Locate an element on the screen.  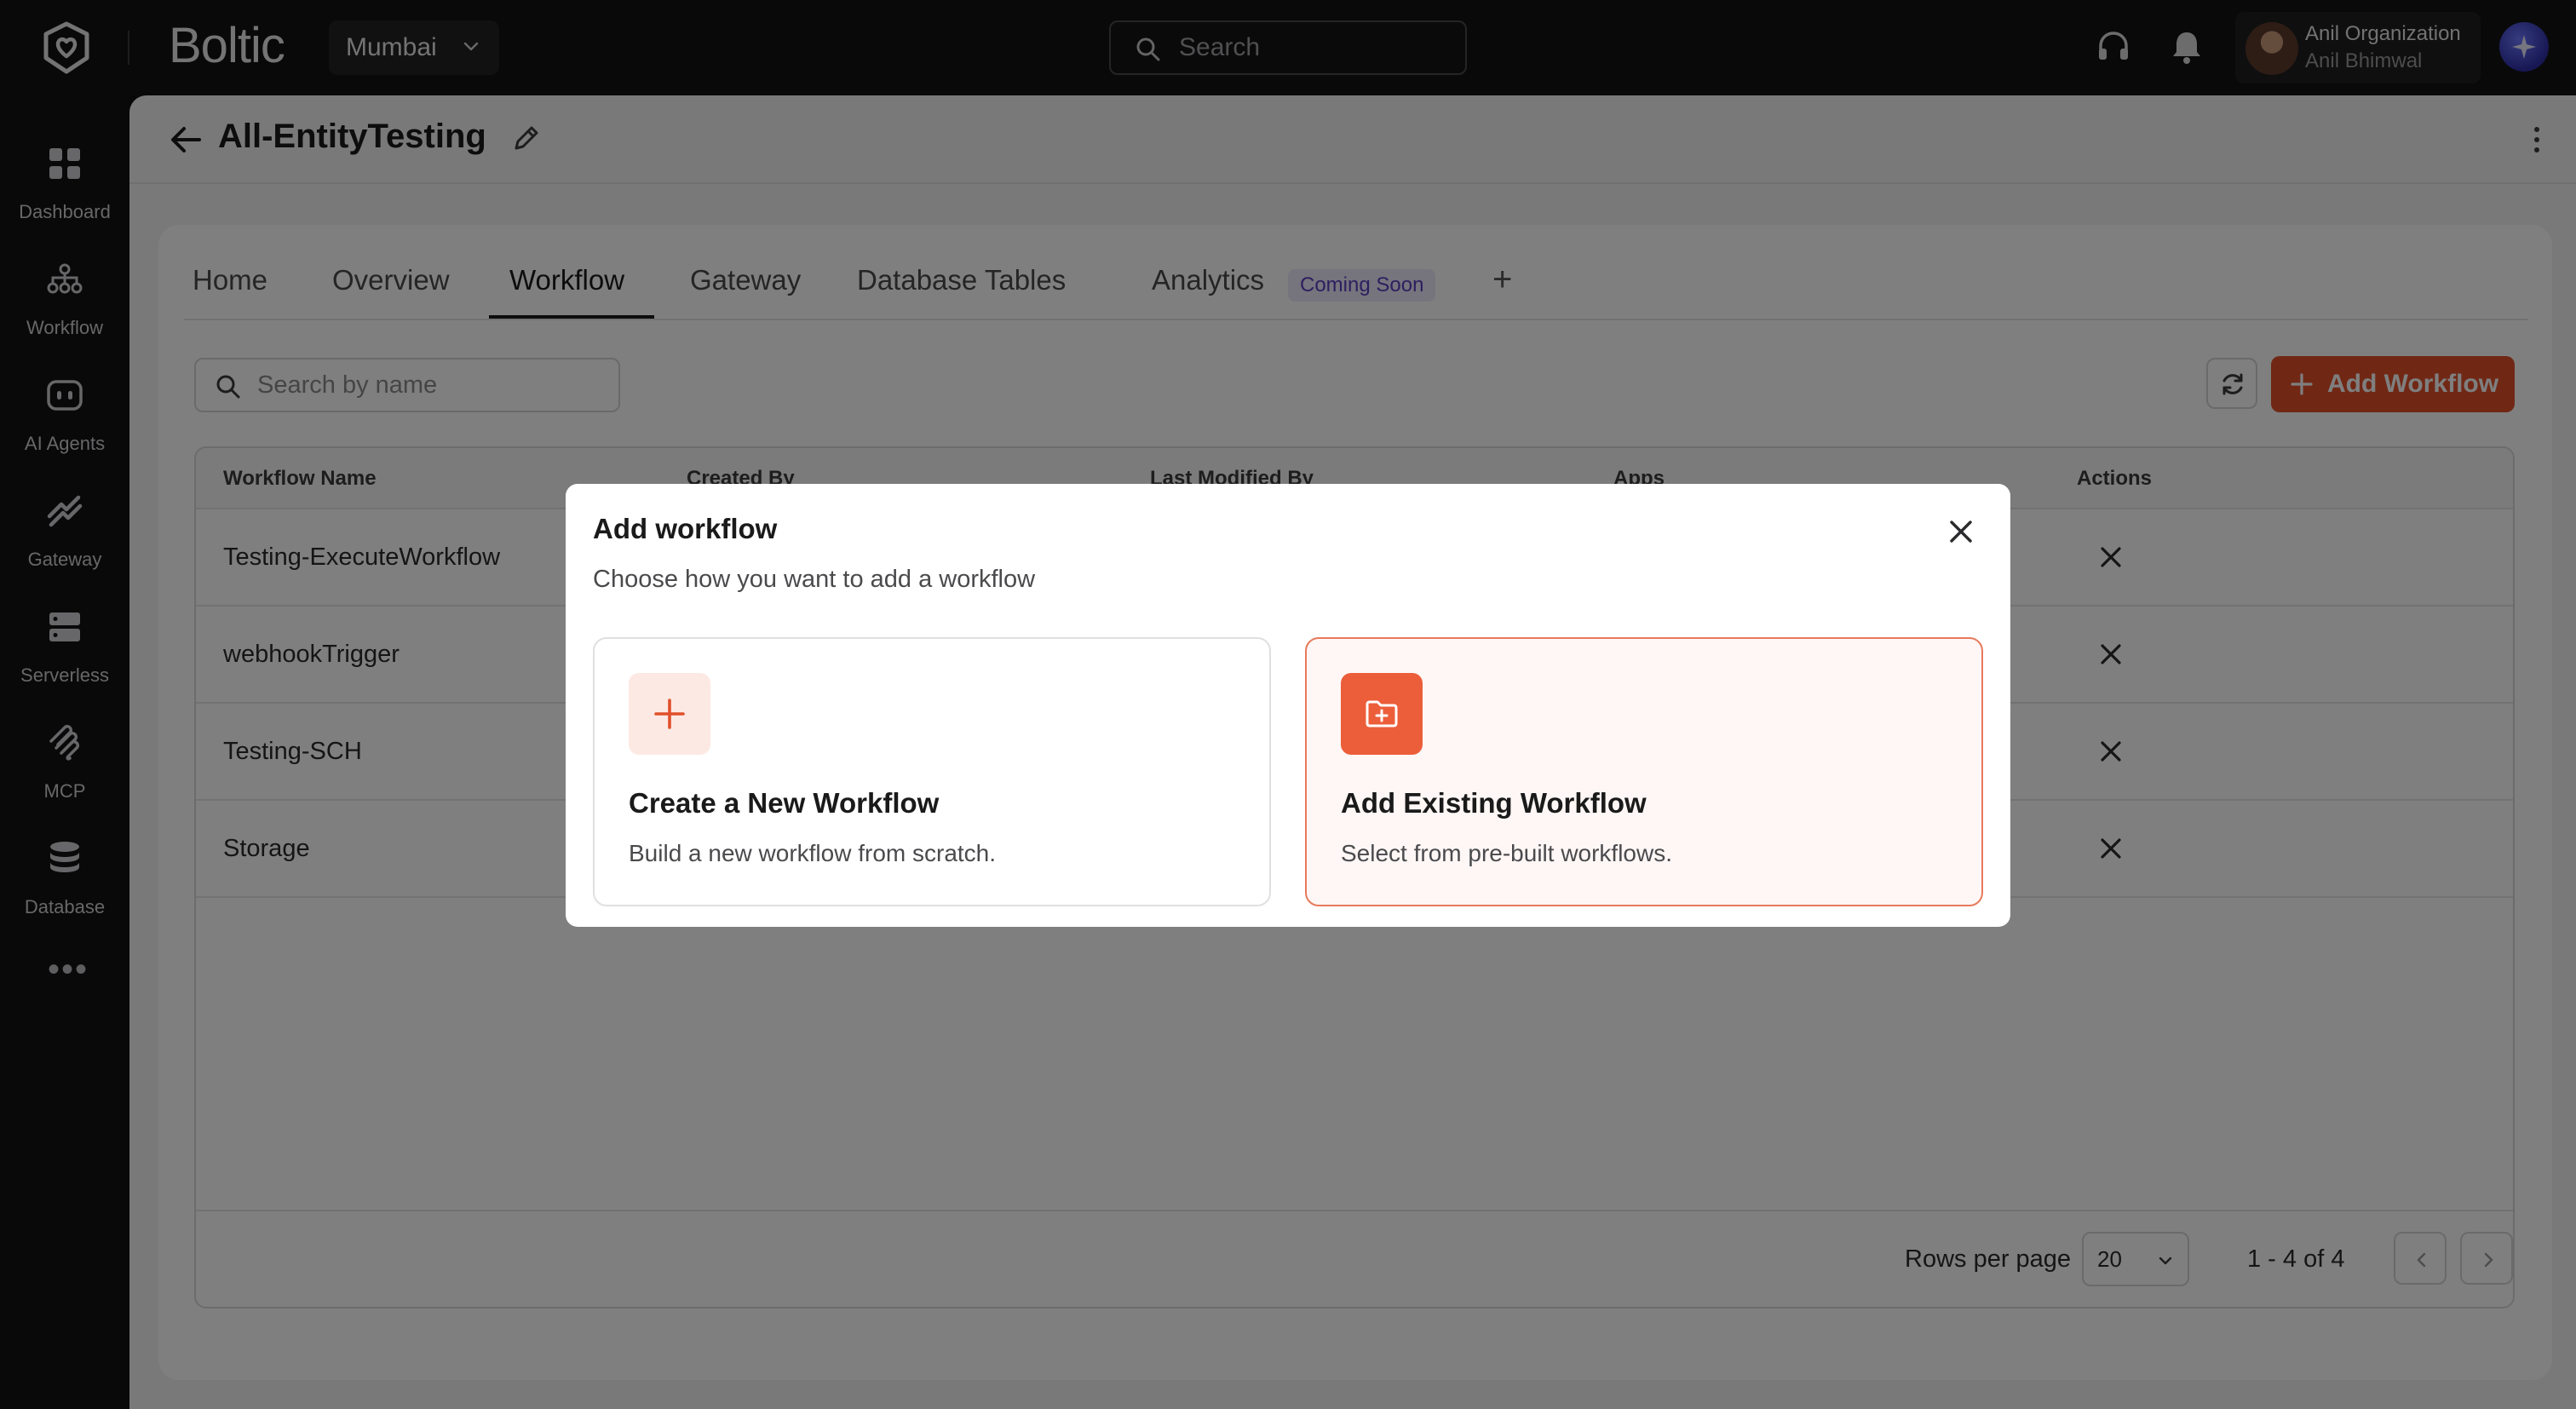
folder-add-icon is located at coordinates (1382, 714).